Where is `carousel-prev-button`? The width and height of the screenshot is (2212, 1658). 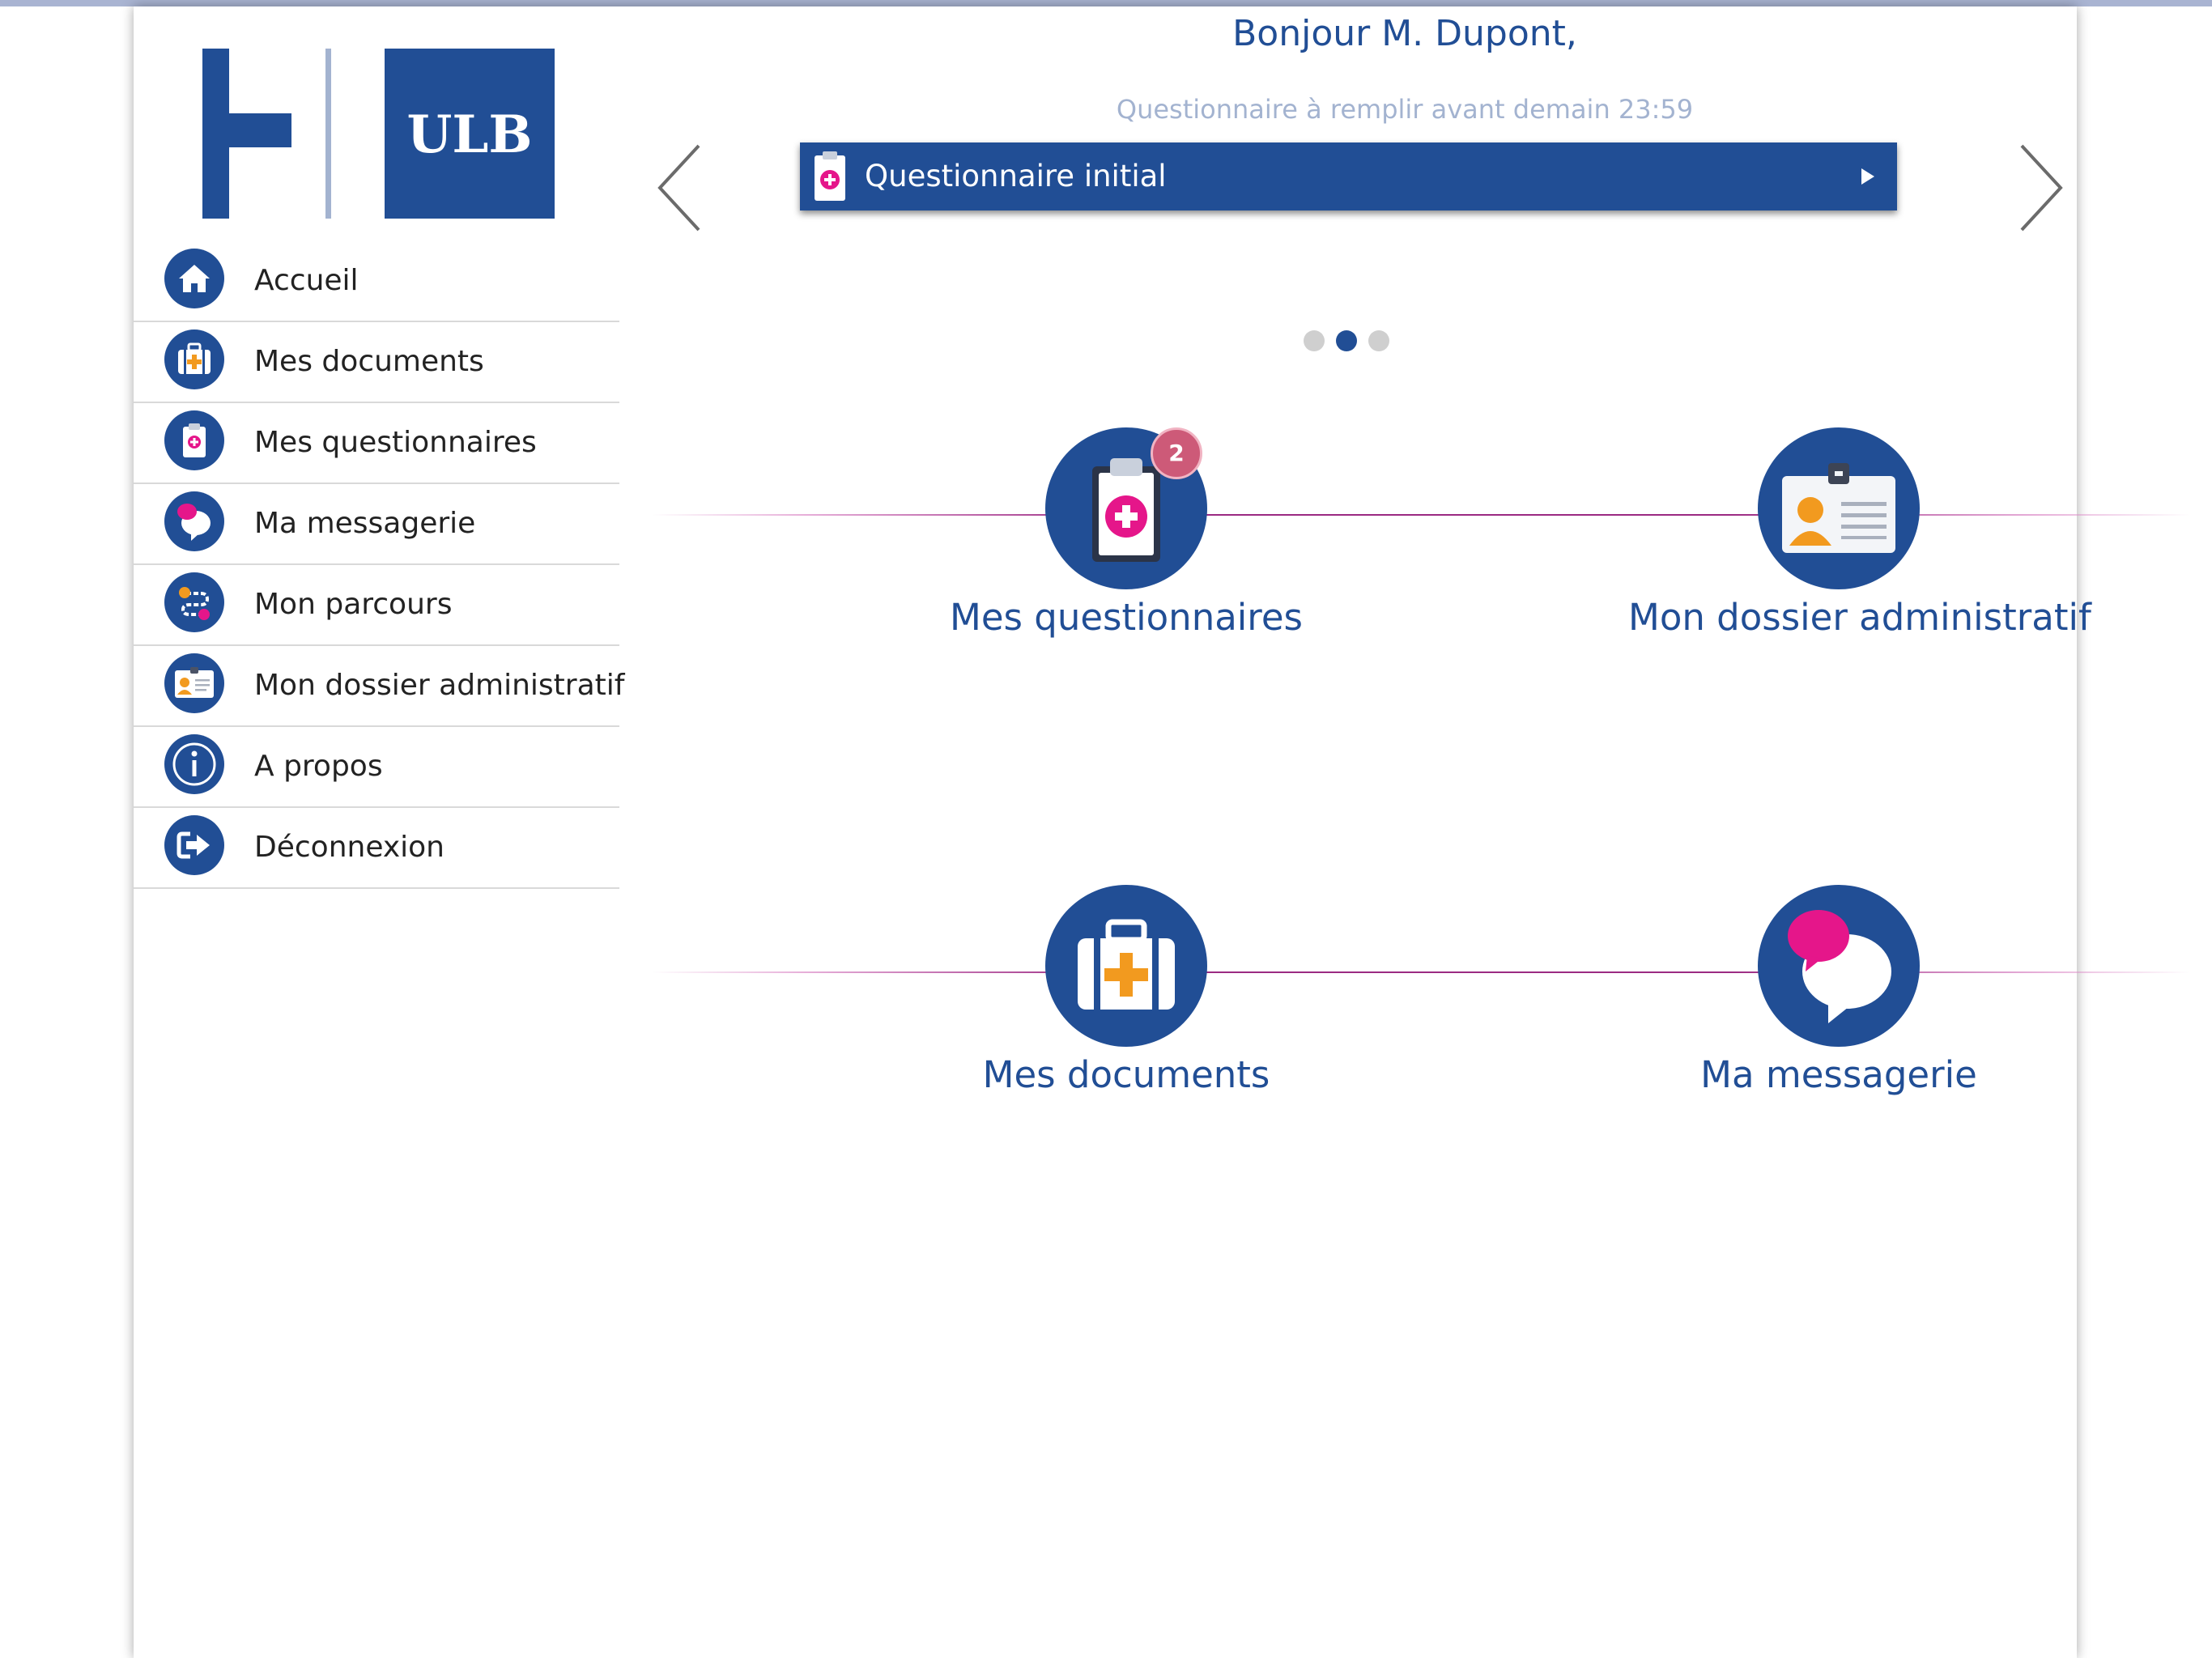 carousel-prev-button is located at coordinates (680, 189).